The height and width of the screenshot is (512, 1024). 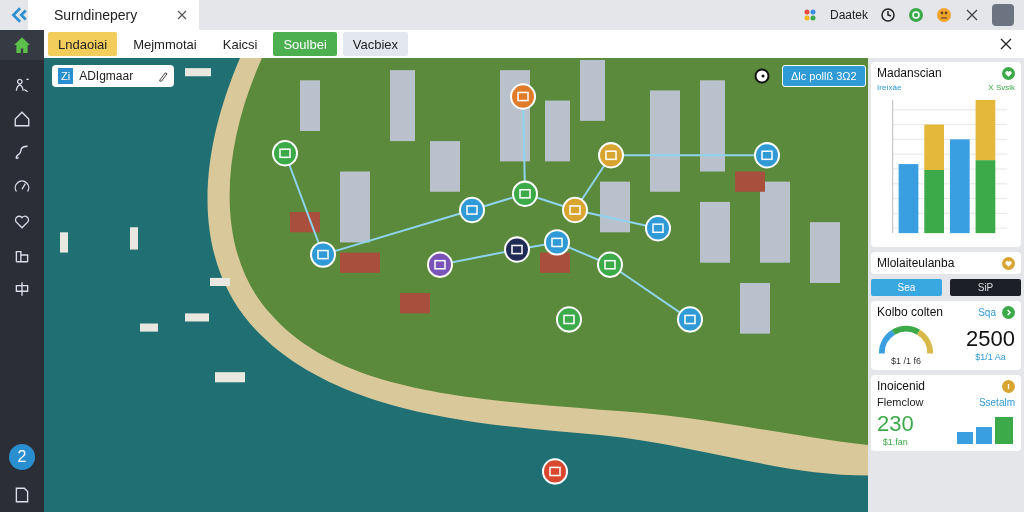 What do you see at coordinates (66, 76) in the screenshot?
I see `layer-badge: Zi` at bounding box center [66, 76].